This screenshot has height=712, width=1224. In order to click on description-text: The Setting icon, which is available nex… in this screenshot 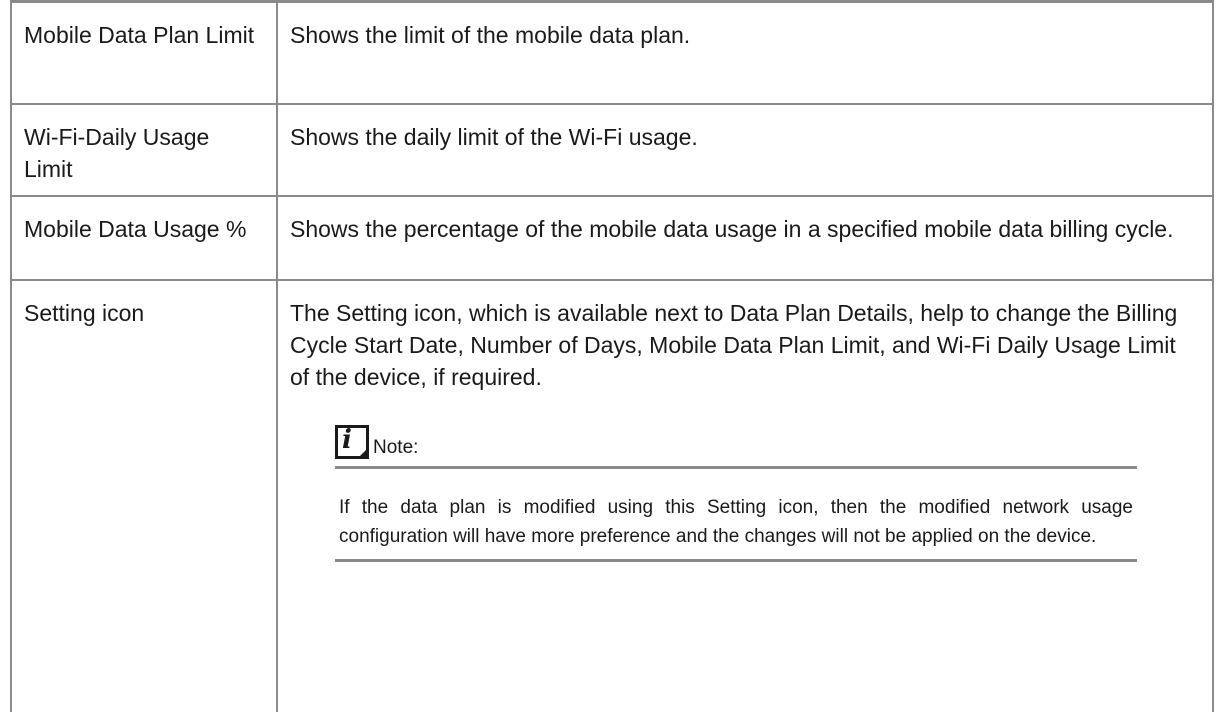, I will do `click(734, 344)`.